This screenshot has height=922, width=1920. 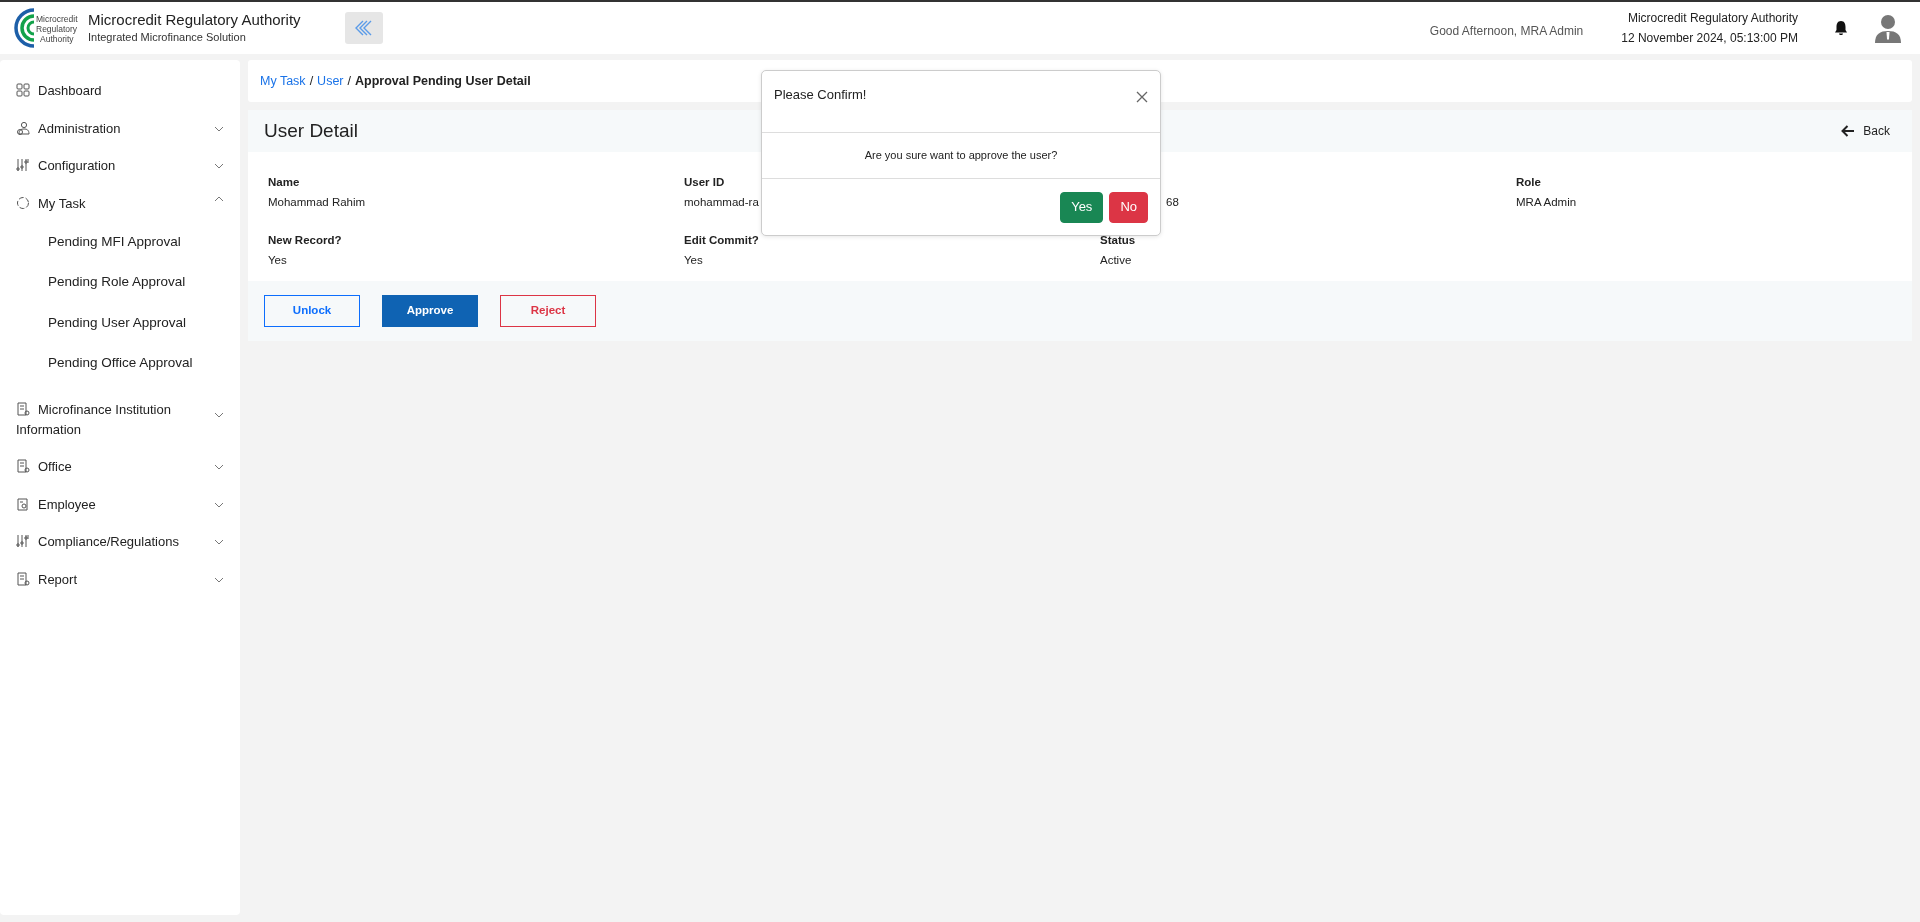 What do you see at coordinates (120, 579) in the screenshot?
I see `sidebar-item: Report` at bounding box center [120, 579].